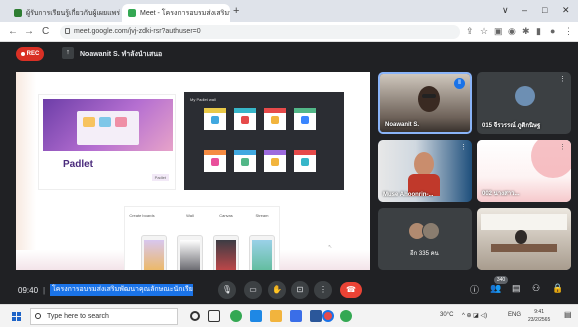 The image size is (578, 327). I want to click on file-explorer-icon, so click(276, 316).